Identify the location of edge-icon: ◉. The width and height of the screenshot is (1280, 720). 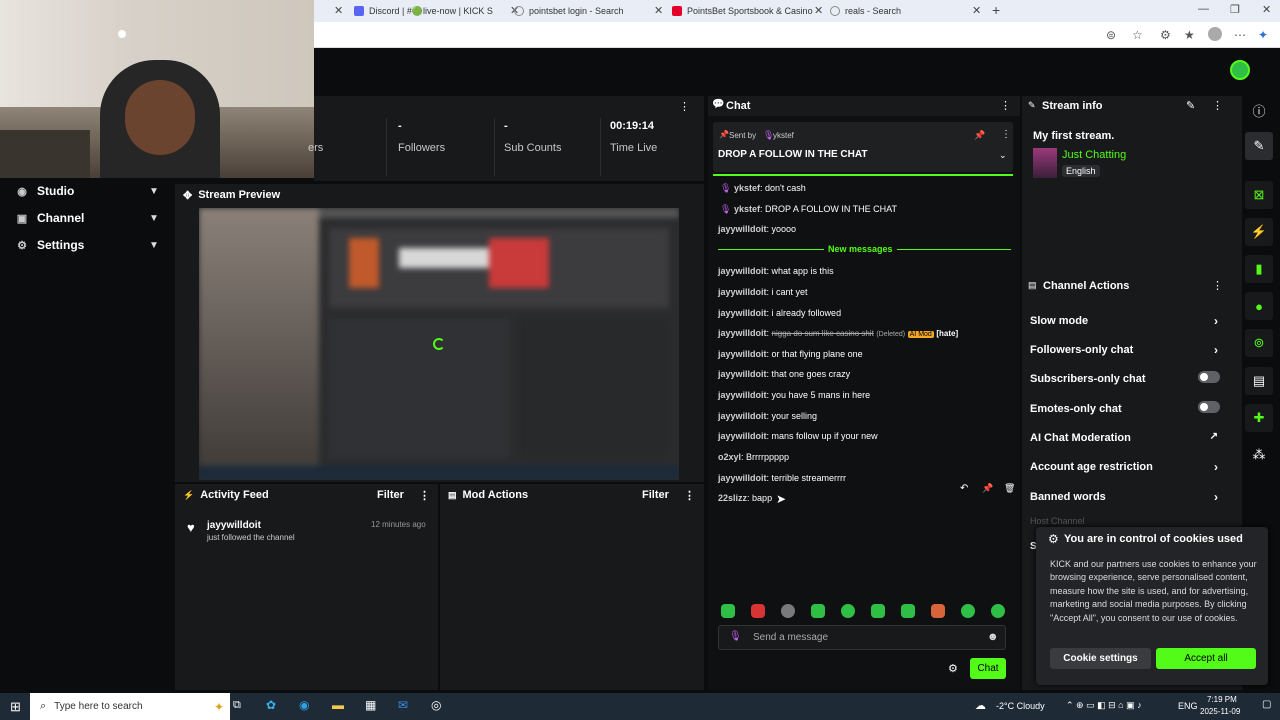
(304, 705).